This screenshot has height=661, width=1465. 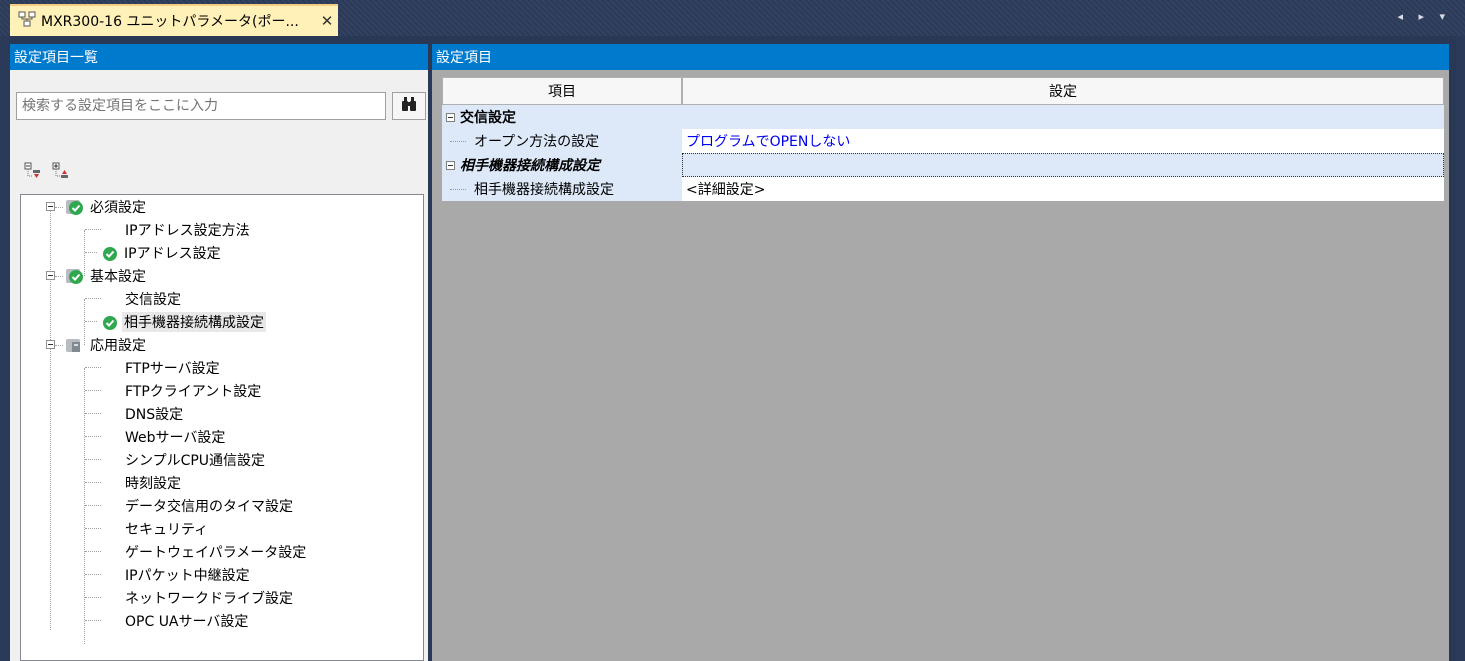 I want to click on tree-item: IPアドレス設定, so click(x=161, y=252).